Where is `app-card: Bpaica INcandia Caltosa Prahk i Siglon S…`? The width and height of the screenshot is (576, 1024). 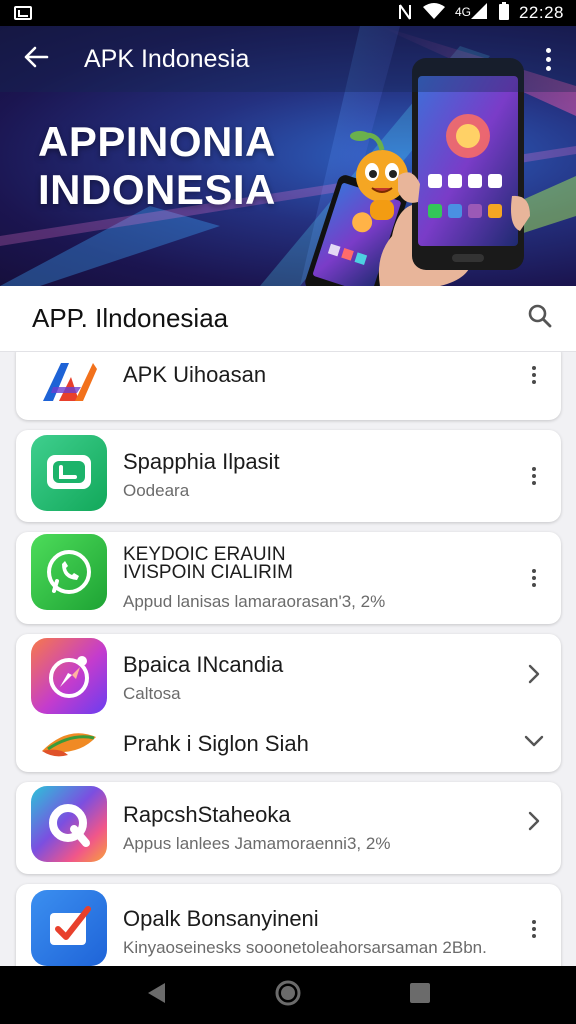 app-card: Bpaica INcandia Caltosa Prahk i Siglon S… is located at coordinates (288, 703).